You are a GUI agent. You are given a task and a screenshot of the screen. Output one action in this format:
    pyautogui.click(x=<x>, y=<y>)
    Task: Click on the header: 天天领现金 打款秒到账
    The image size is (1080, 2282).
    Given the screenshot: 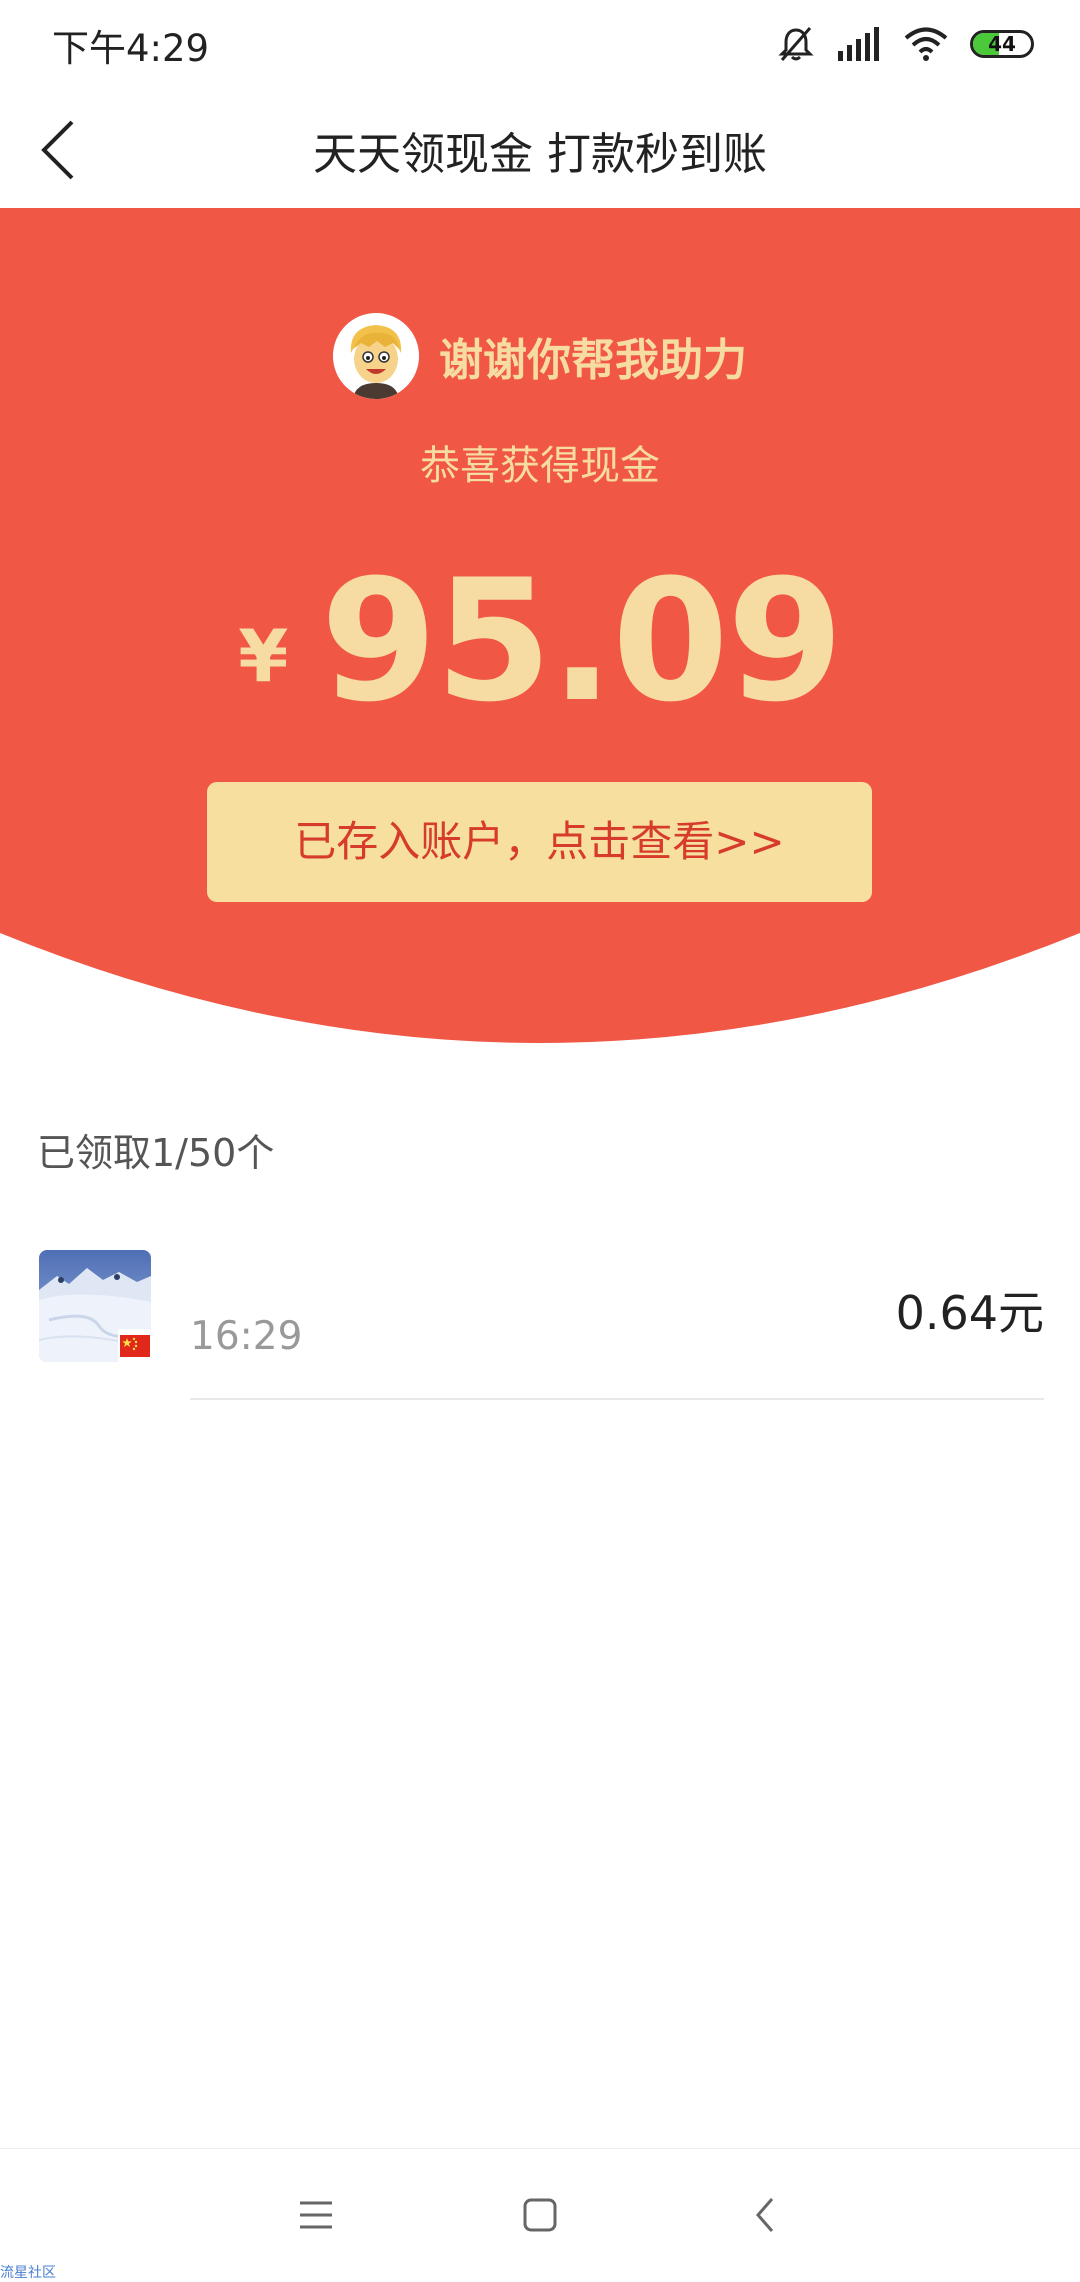 What is the action you would take?
    pyautogui.click(x=540, y=149)
    